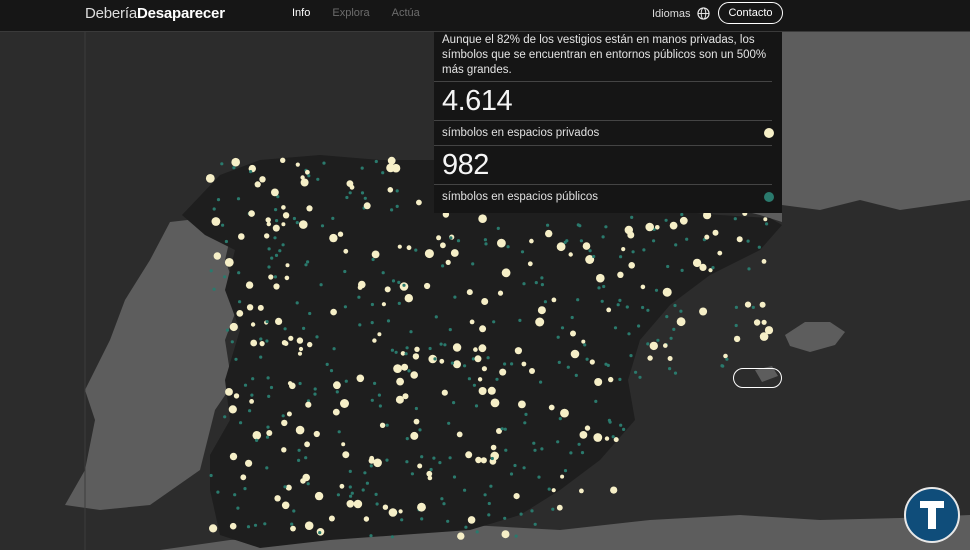 The image size is (970, 550). I want to click on nav-item-explora: Explora, so click(350, 13).